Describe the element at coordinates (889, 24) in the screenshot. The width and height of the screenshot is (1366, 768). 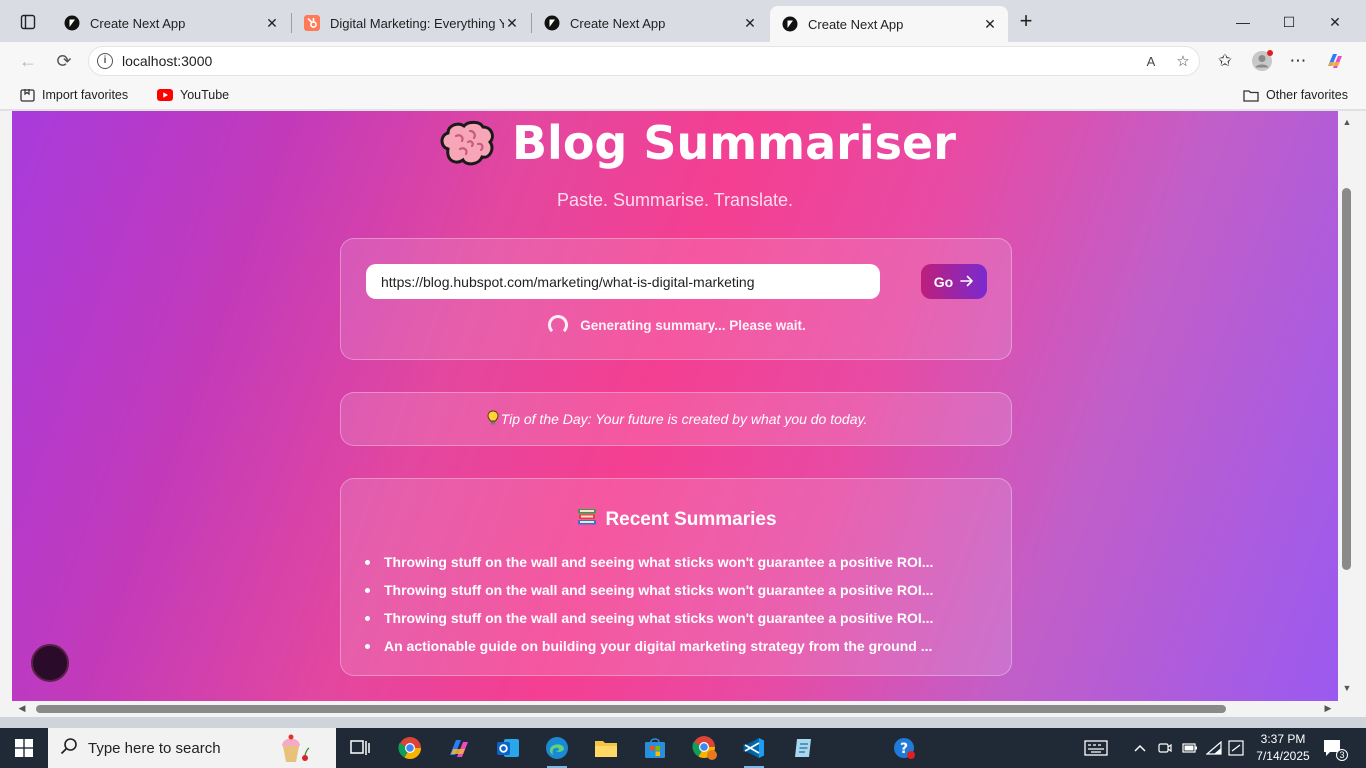
I see `tab-4-active: Create Next App ✕` at that location.